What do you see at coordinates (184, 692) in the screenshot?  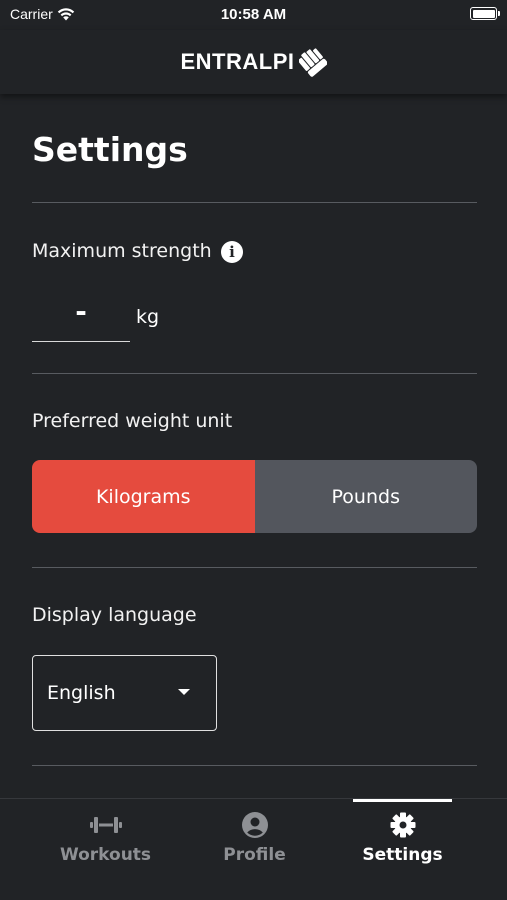 I see `chevron-down-icon` at bounding box center [184, 692].